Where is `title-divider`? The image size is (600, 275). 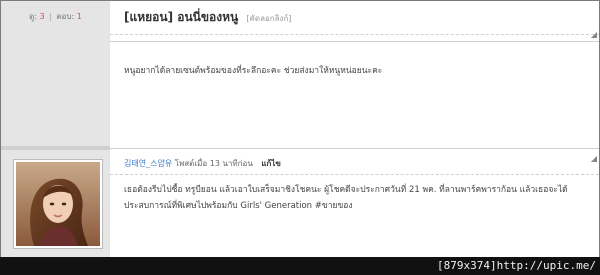 title-divider is located at coordinates (354, 34).